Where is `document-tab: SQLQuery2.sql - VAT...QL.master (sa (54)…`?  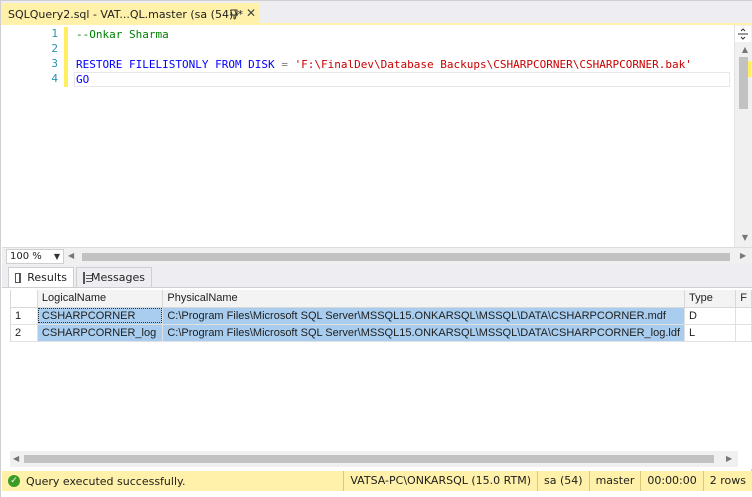
document-tab: SQLQuery2.sql - VAT...QL.master (sa (54)… is located at coordinates (130, 14).